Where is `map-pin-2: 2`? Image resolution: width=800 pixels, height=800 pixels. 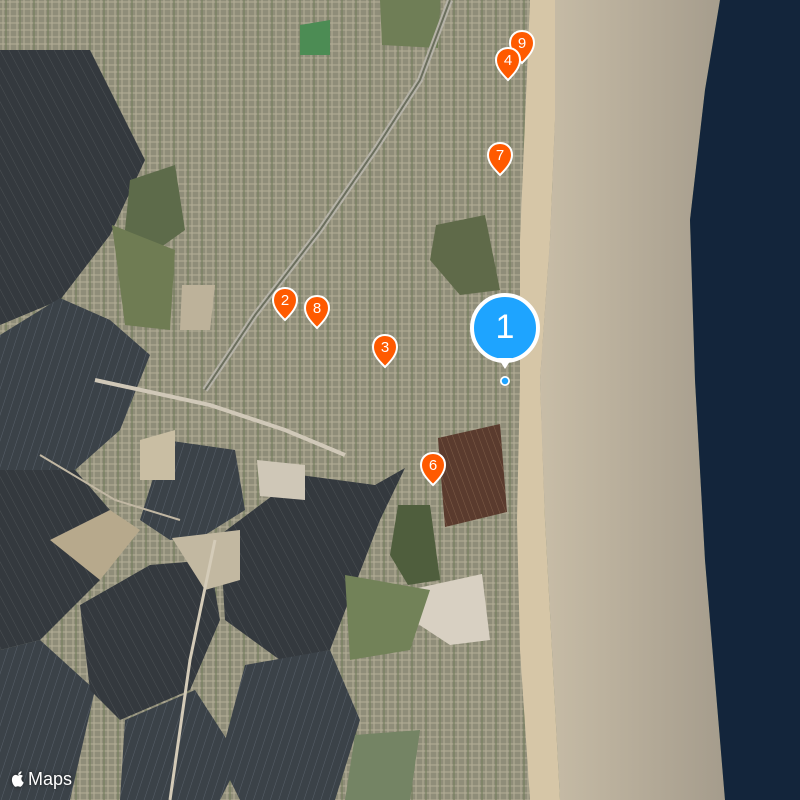
map-pin-2: 2 is located at coordinates (285, 305).